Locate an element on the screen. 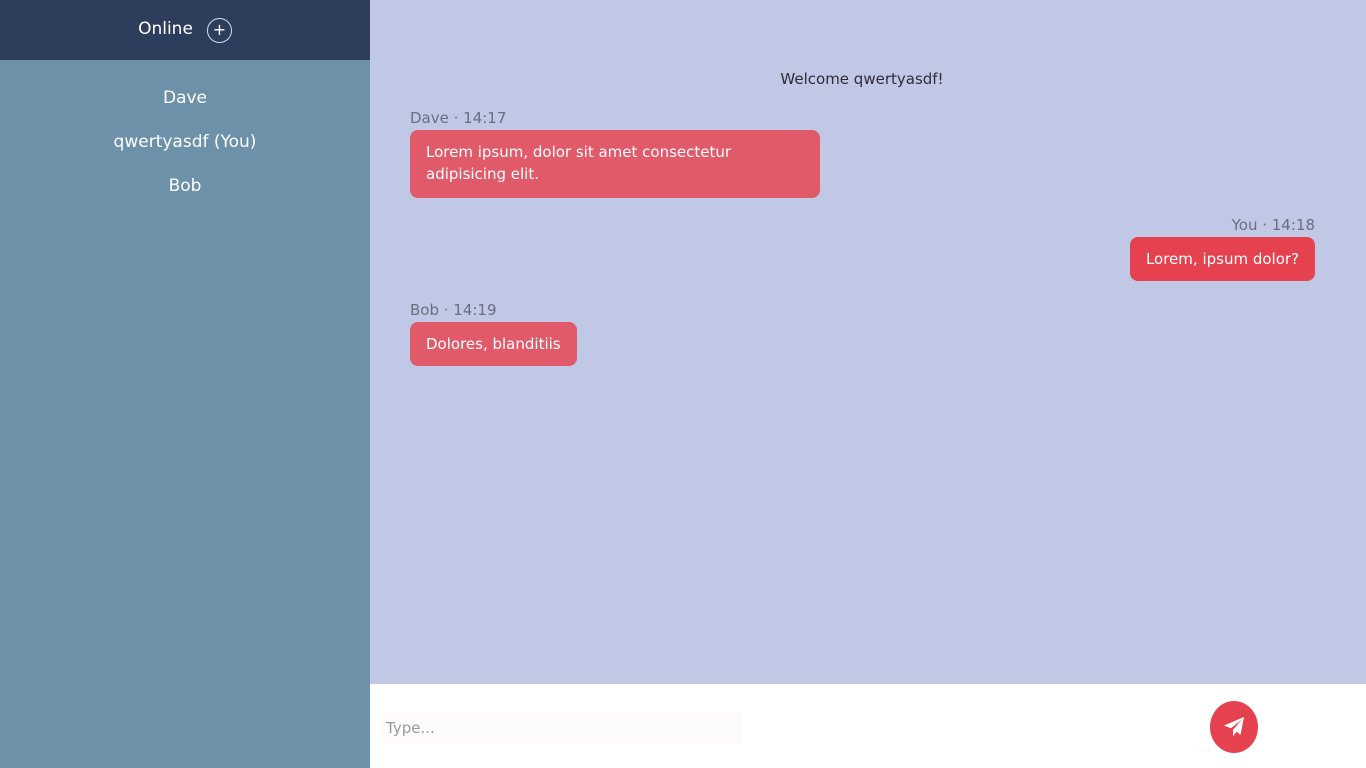 The width and height of the screenshot is (1366, 768). user-item-self: qwertyasdf (You) is located at coordinates (185, 152).